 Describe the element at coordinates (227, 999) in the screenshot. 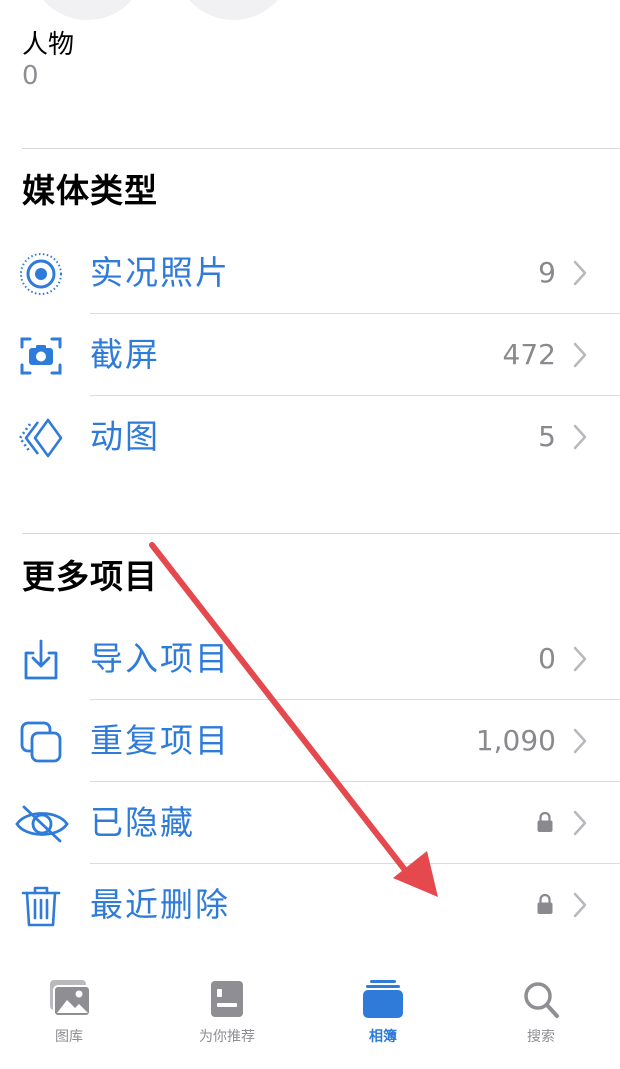

I see `for-you-icon` at that location.